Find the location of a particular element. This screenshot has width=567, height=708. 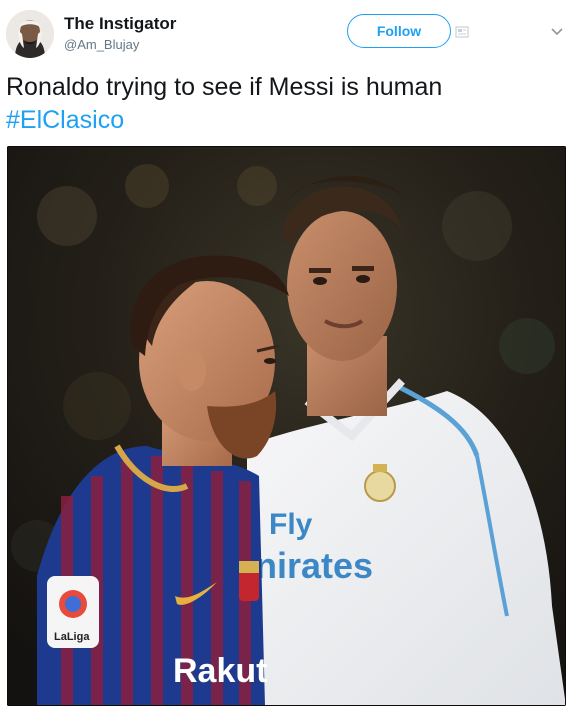

avatar is located at coordinates (30, 34).